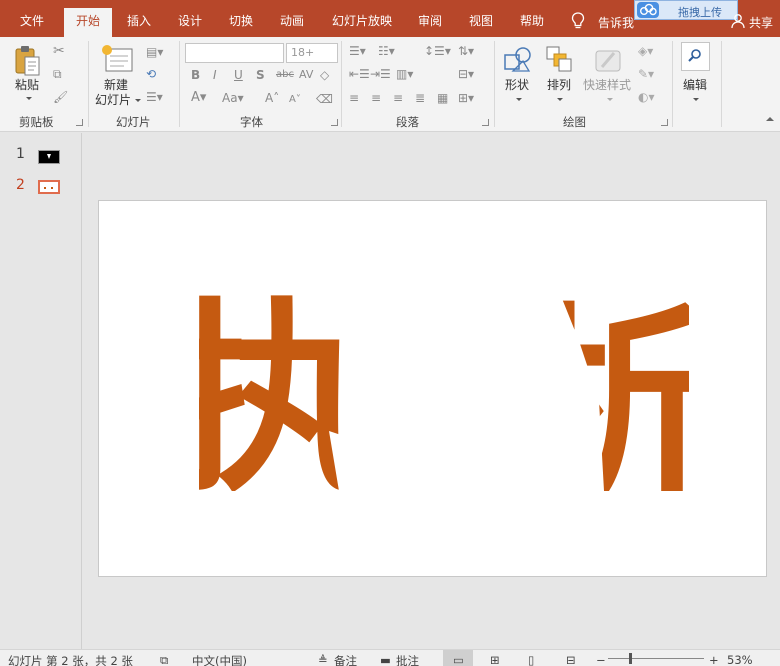 This screenshot has width=780, height=666. What do you see at coordinates (437, 51) in the screenshot?
I see `line-spacing-icon: ↕☰▾` at bounding box center [437, 51].